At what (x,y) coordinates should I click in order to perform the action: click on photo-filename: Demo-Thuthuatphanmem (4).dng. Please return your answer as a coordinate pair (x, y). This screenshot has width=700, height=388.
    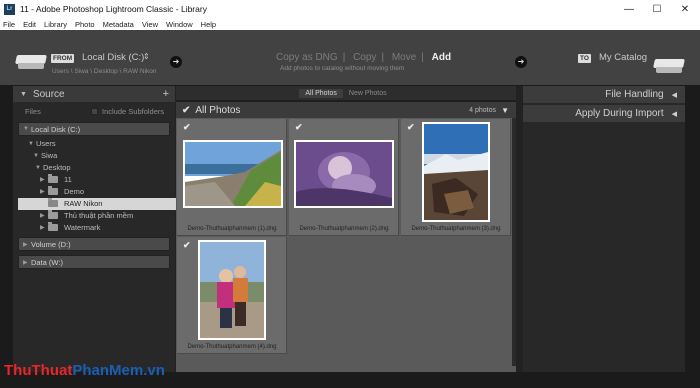
    Looking at the image, I should click on (232, 347).